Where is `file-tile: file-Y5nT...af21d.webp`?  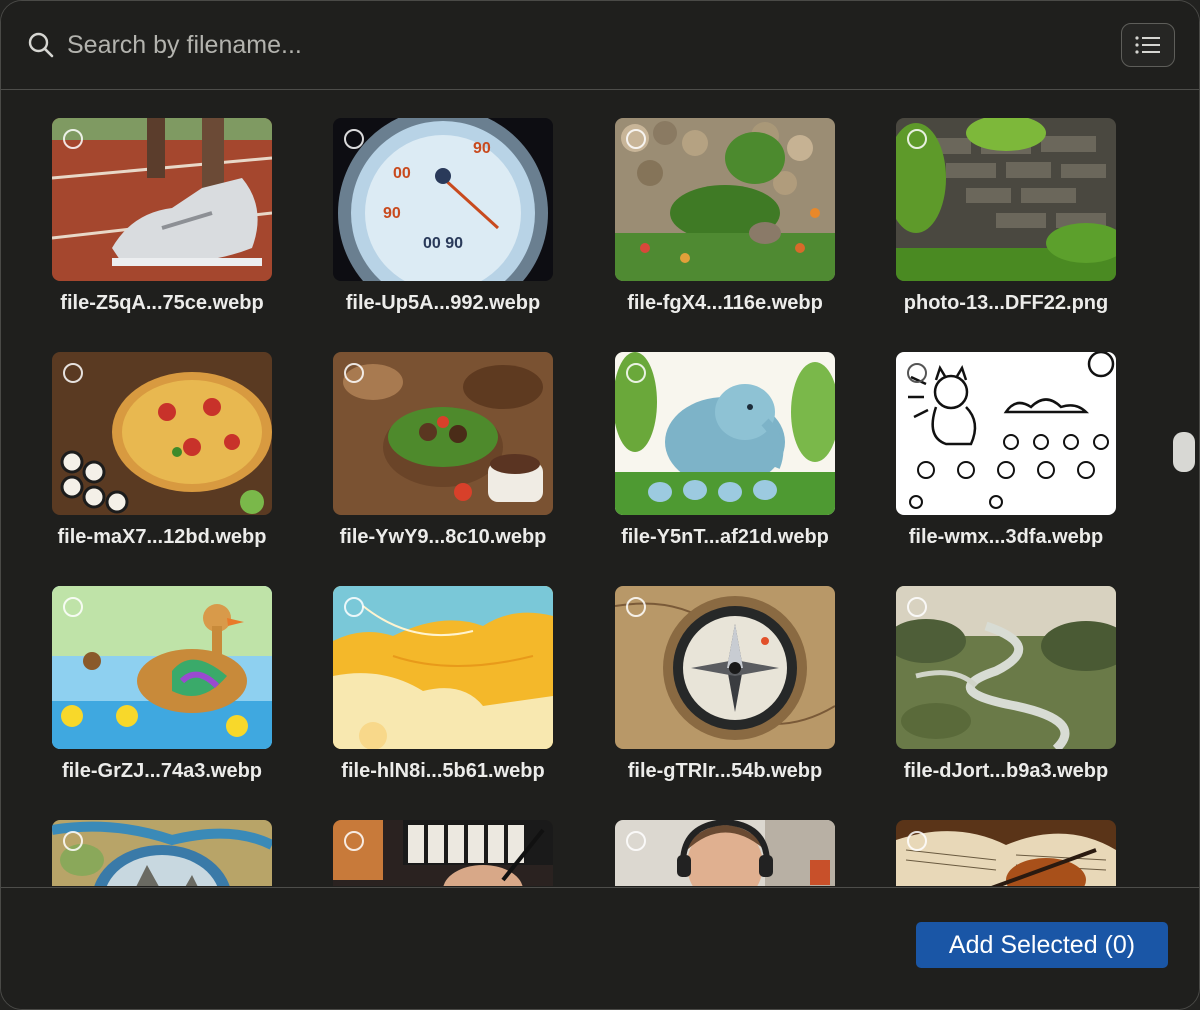 file-tile: file-Y5nT...af21d.webp is located at coordinates (725, 450).